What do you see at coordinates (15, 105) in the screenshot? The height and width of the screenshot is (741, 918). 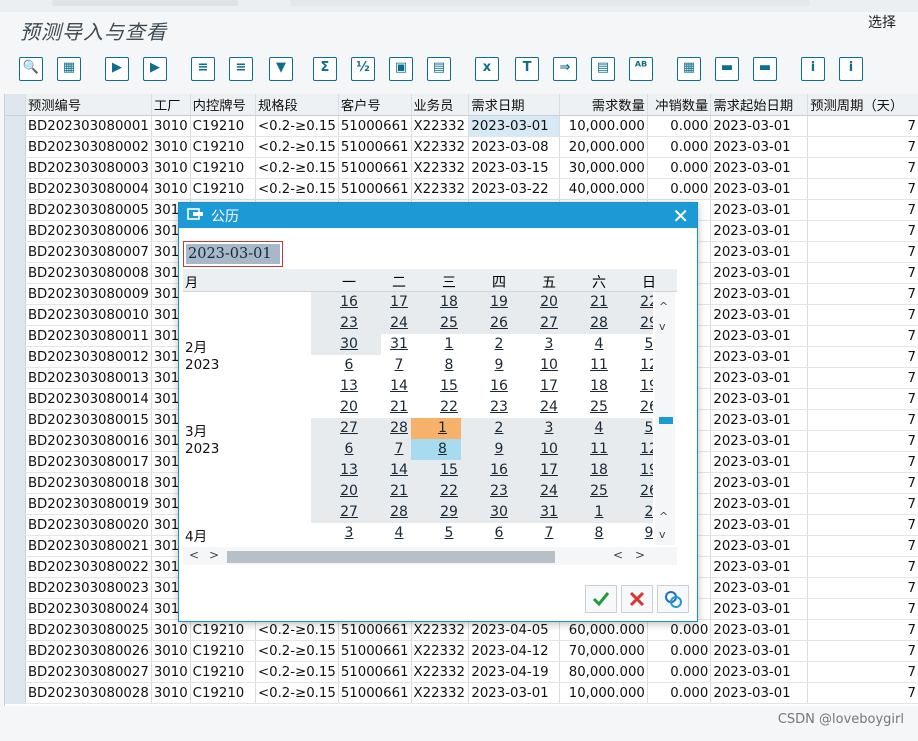 I see `row-selector-header` at bounding box center [15, 105].